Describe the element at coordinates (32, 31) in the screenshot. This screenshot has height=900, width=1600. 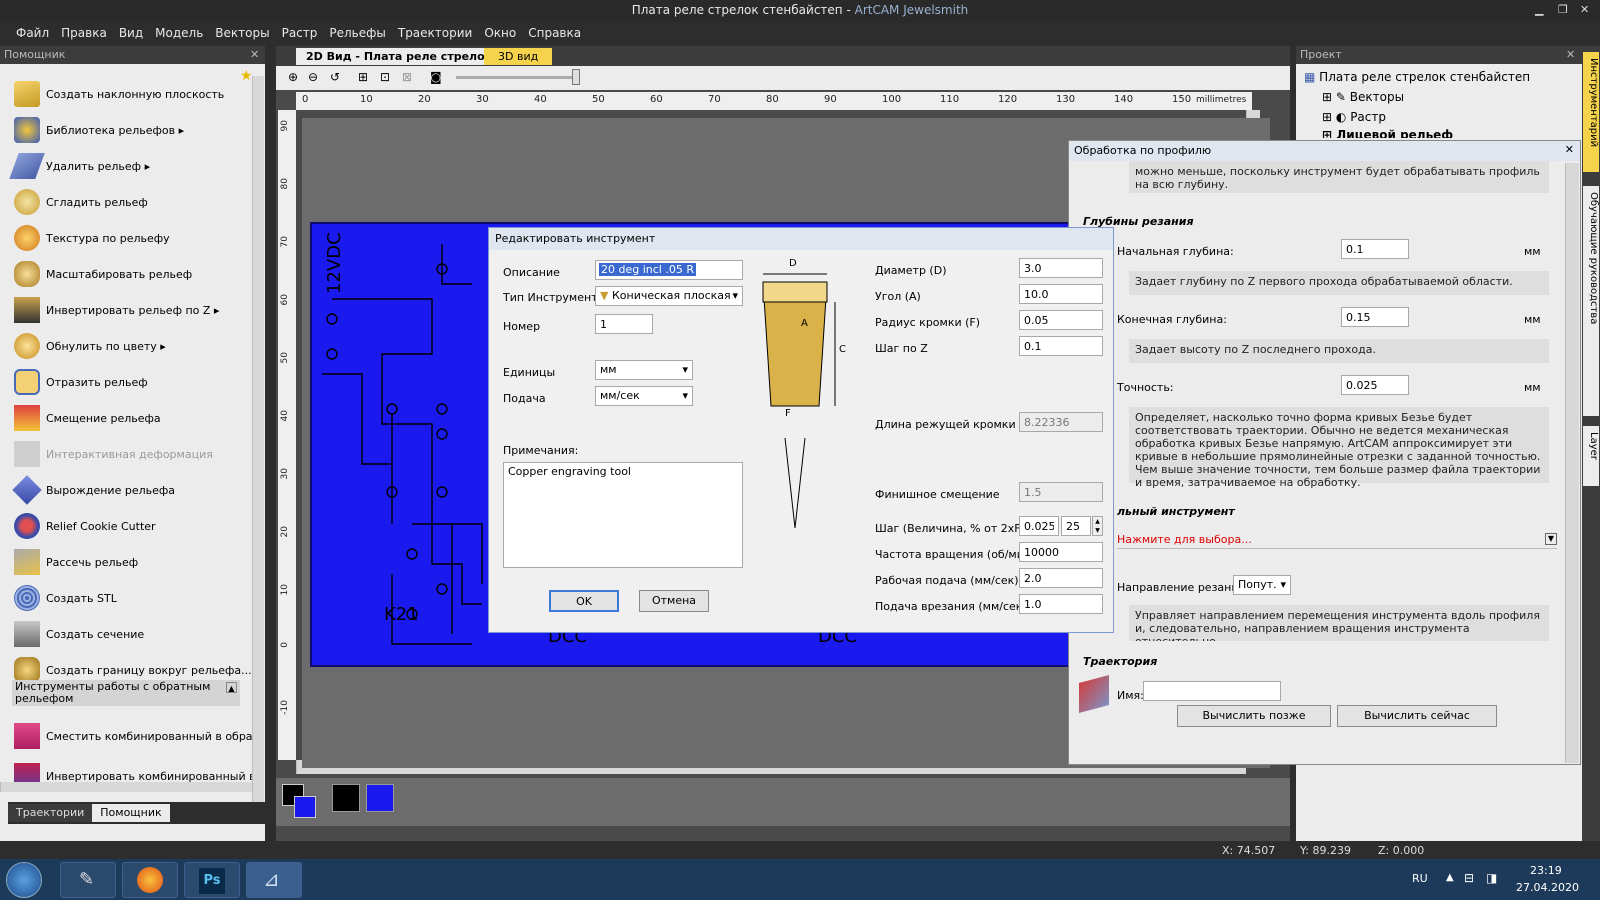
I see `menu-file: Файл` at that location.